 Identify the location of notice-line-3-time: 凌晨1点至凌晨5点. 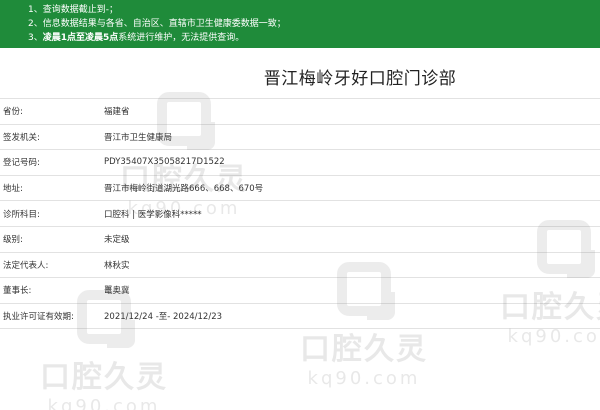
(80, 38).